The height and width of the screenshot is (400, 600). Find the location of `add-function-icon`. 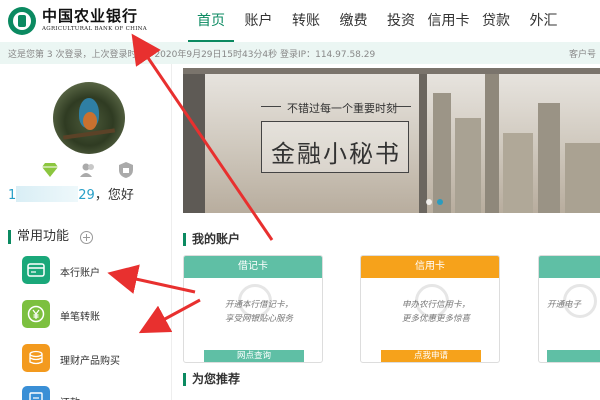

add-function-icon is located at coordinates (86, 237).